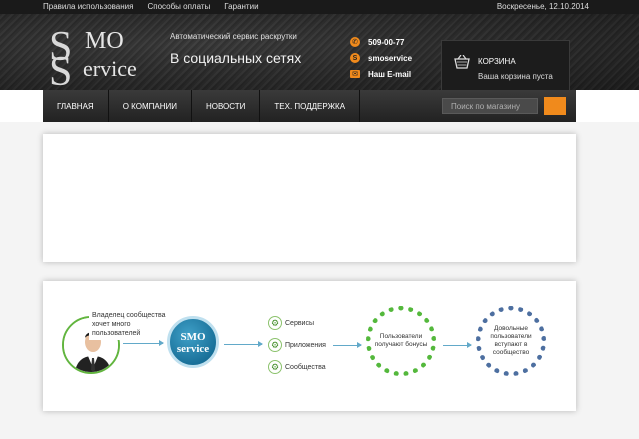 This screenshot has width=639, height=439. I want to click on bonus-users-ring: Пользователи получают бонусы, so click(401, 341).